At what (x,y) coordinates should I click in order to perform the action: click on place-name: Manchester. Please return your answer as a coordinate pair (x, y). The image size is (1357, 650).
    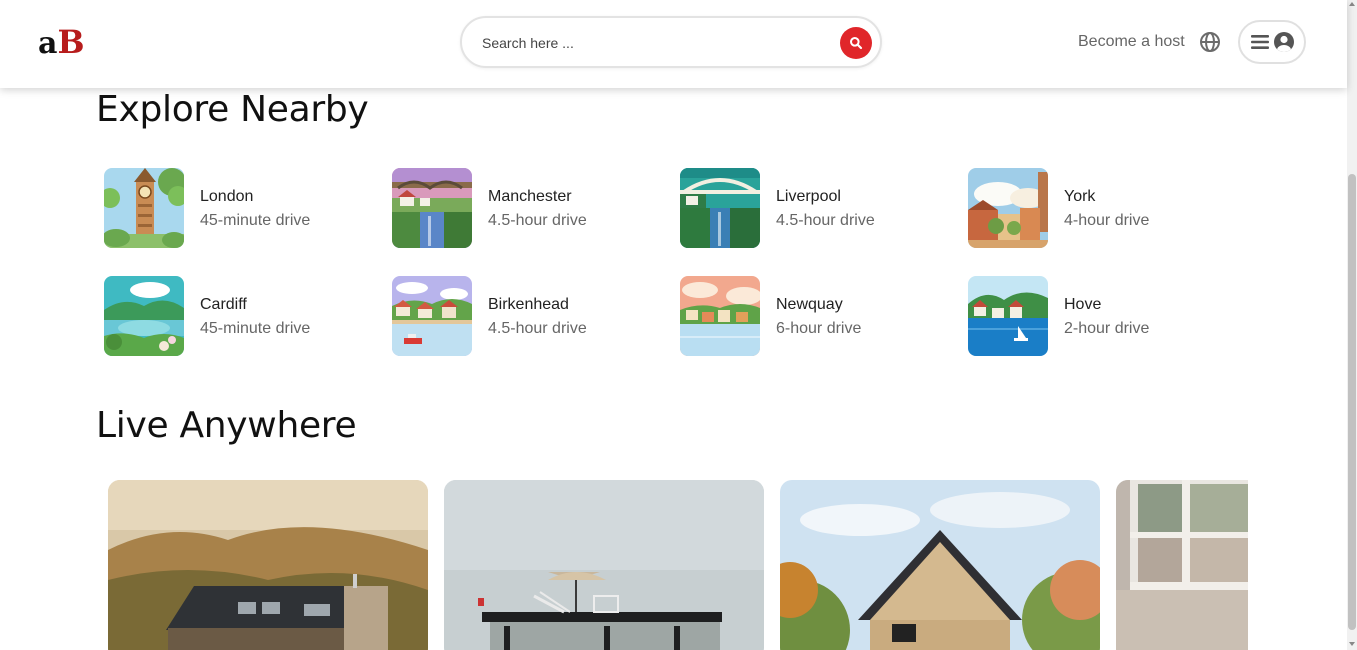
    Looking at the image, I should click on (530, 196).